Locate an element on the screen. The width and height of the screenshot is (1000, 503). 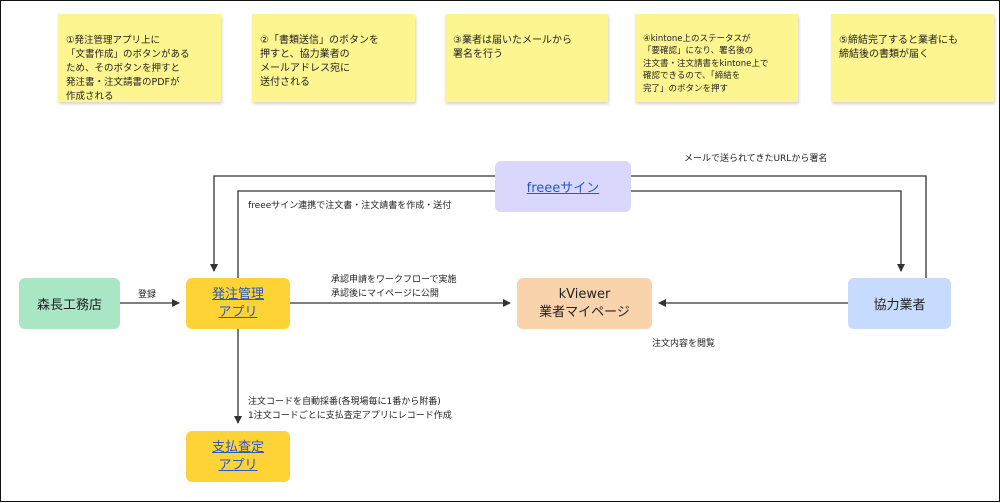
node-shiharai-satei-app-link: 支払査定 アプリ is located at coordinates (238, 457).